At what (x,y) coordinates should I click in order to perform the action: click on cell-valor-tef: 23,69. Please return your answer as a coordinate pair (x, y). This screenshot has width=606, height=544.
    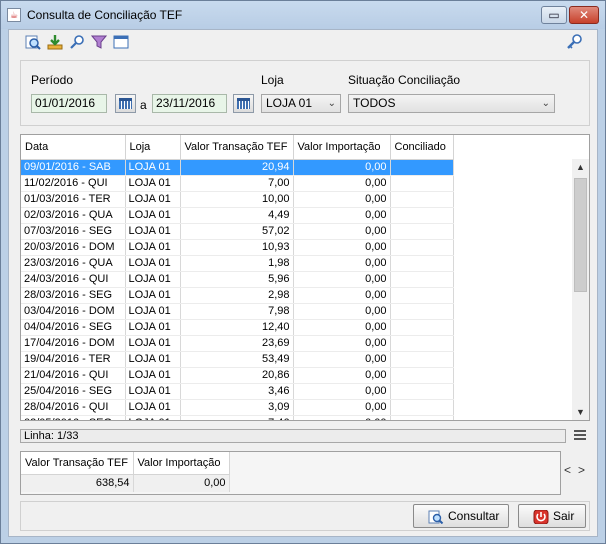
    Looking at the image, I should click on (237, 343).